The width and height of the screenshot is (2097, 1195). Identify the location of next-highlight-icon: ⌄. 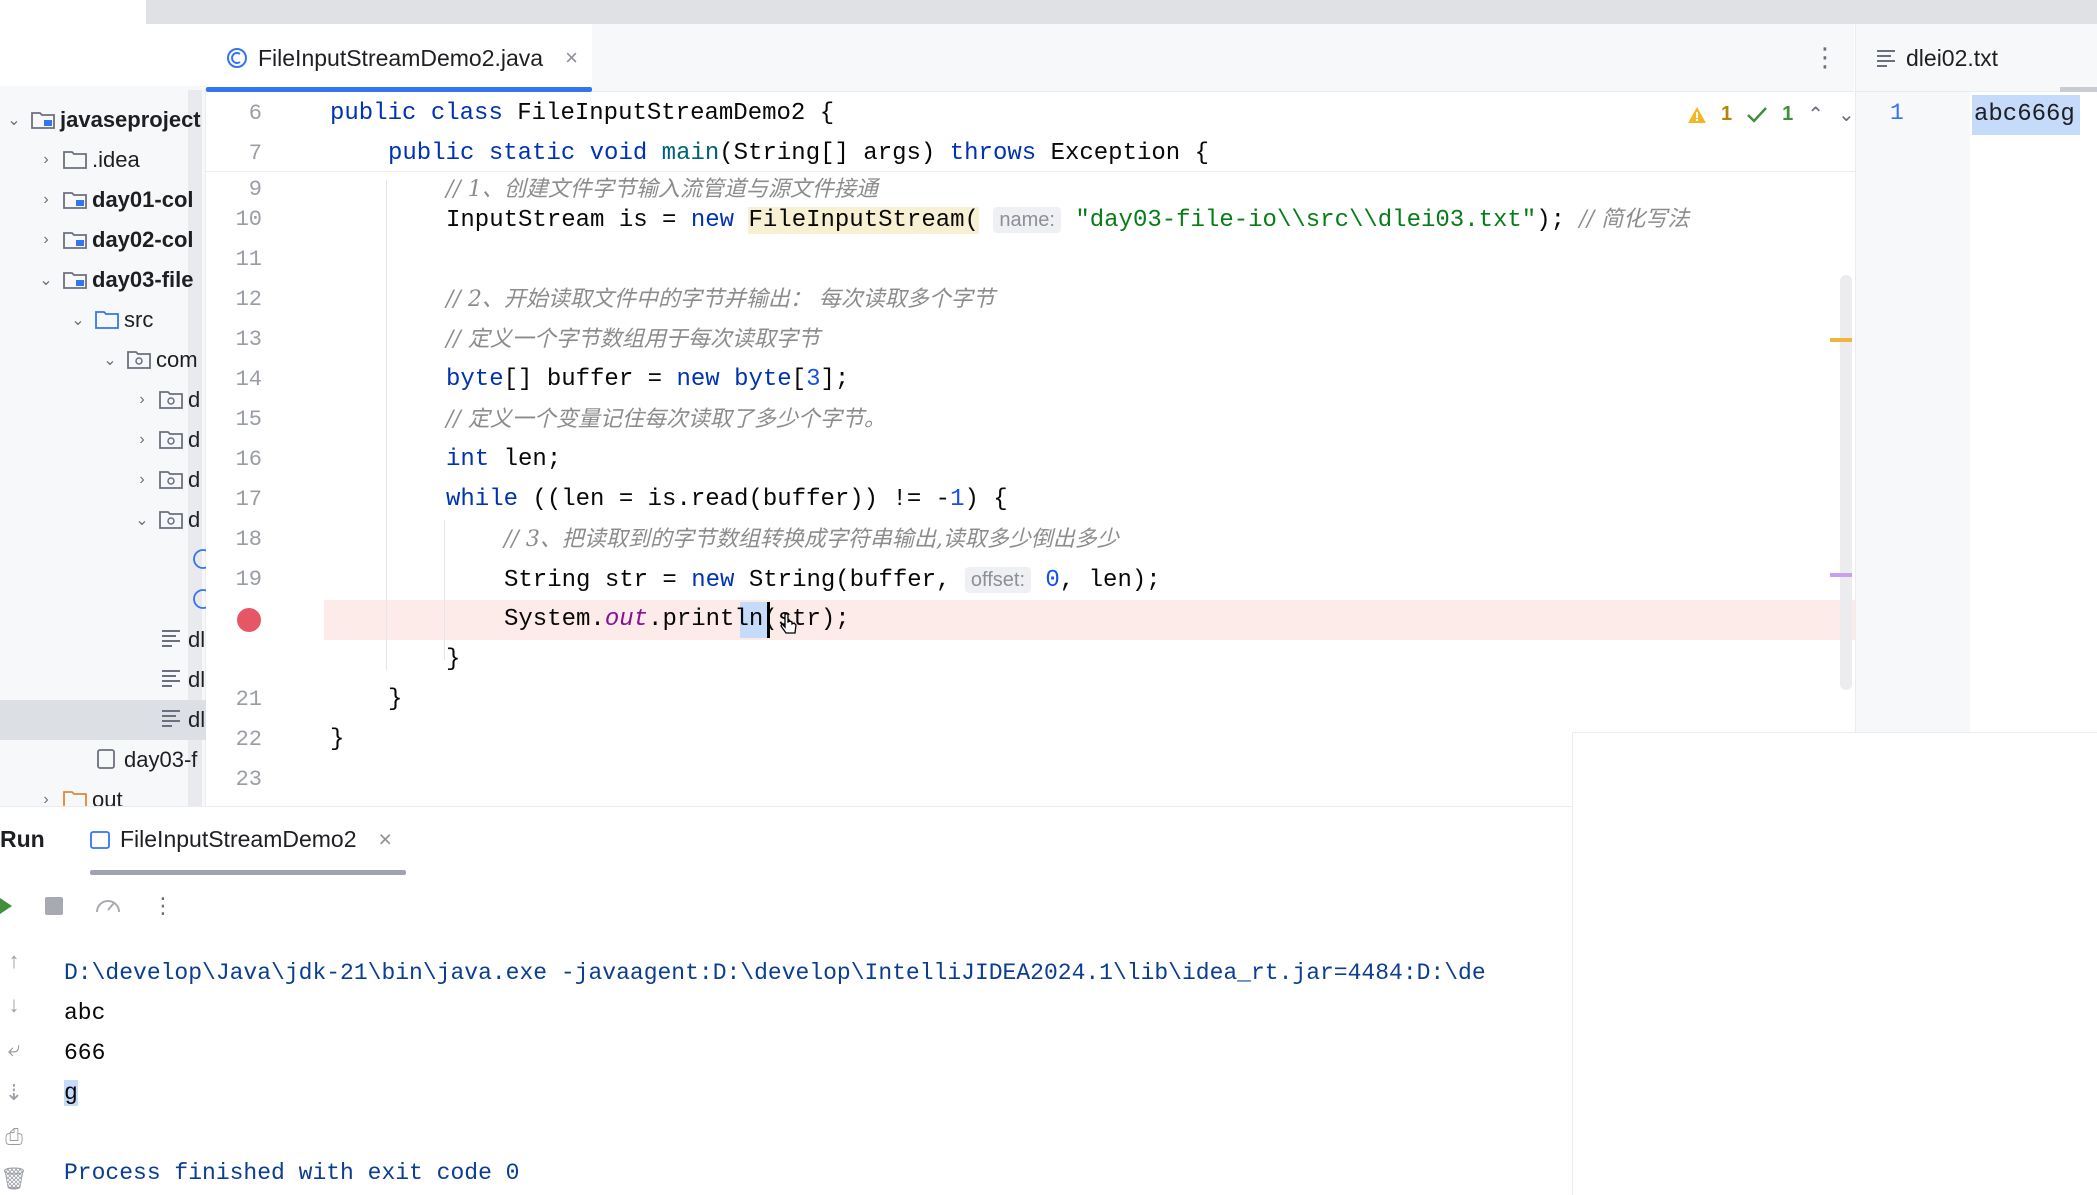
(1846, 114).